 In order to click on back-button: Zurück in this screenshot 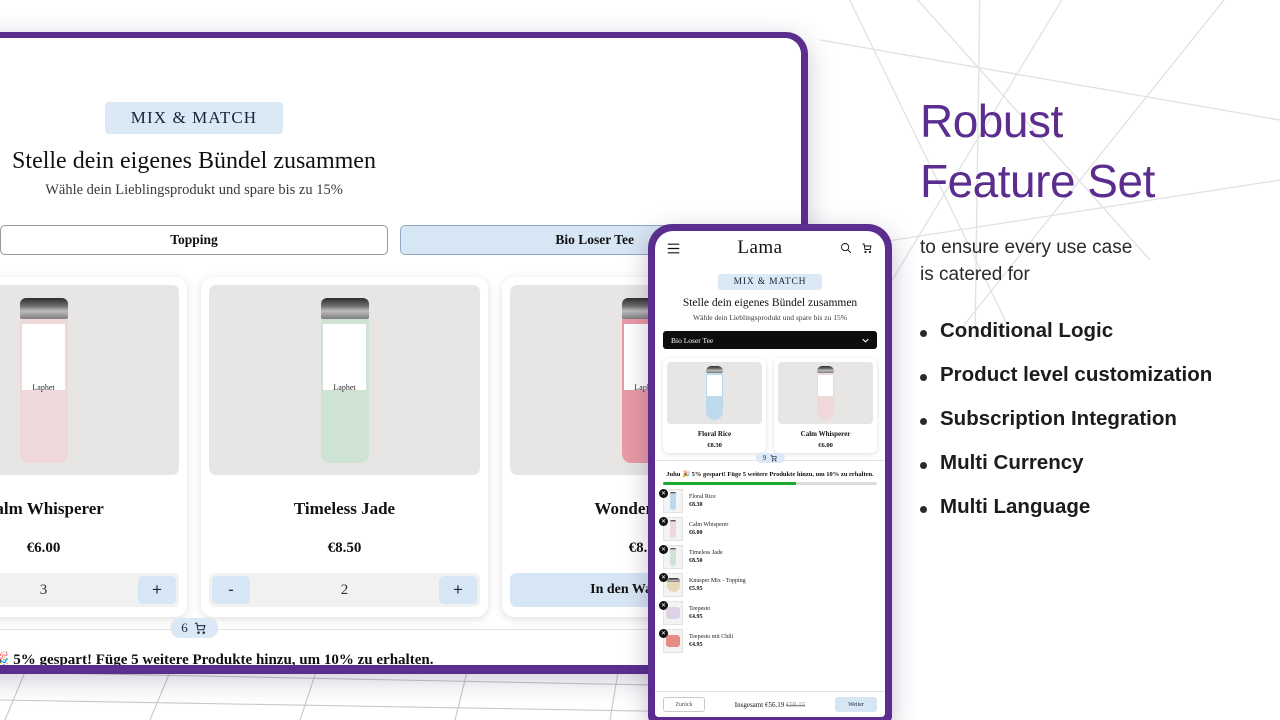, I will do `click(684, 704)`.